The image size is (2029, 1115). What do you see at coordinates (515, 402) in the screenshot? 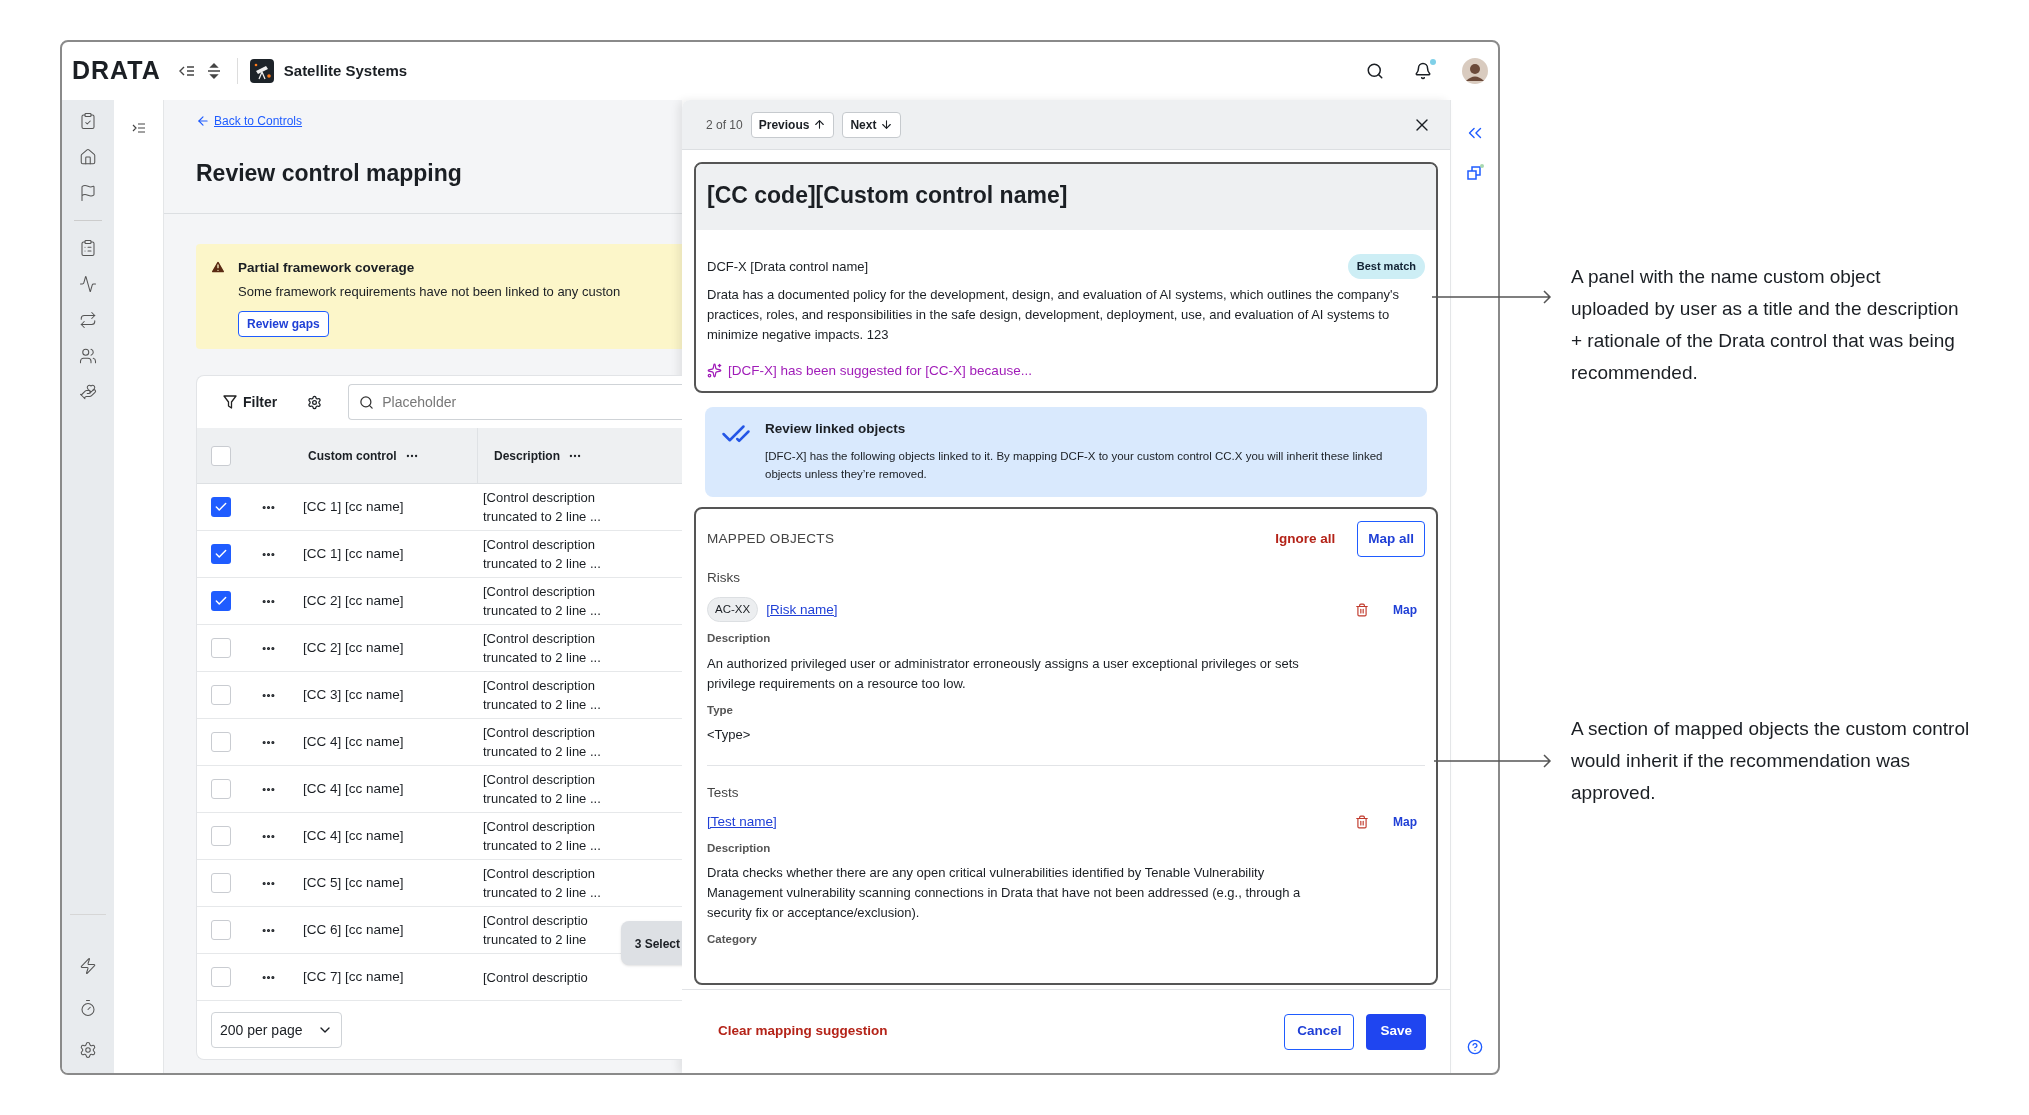
I see `search-field: Placeholder` at bounding box center [515, 402].